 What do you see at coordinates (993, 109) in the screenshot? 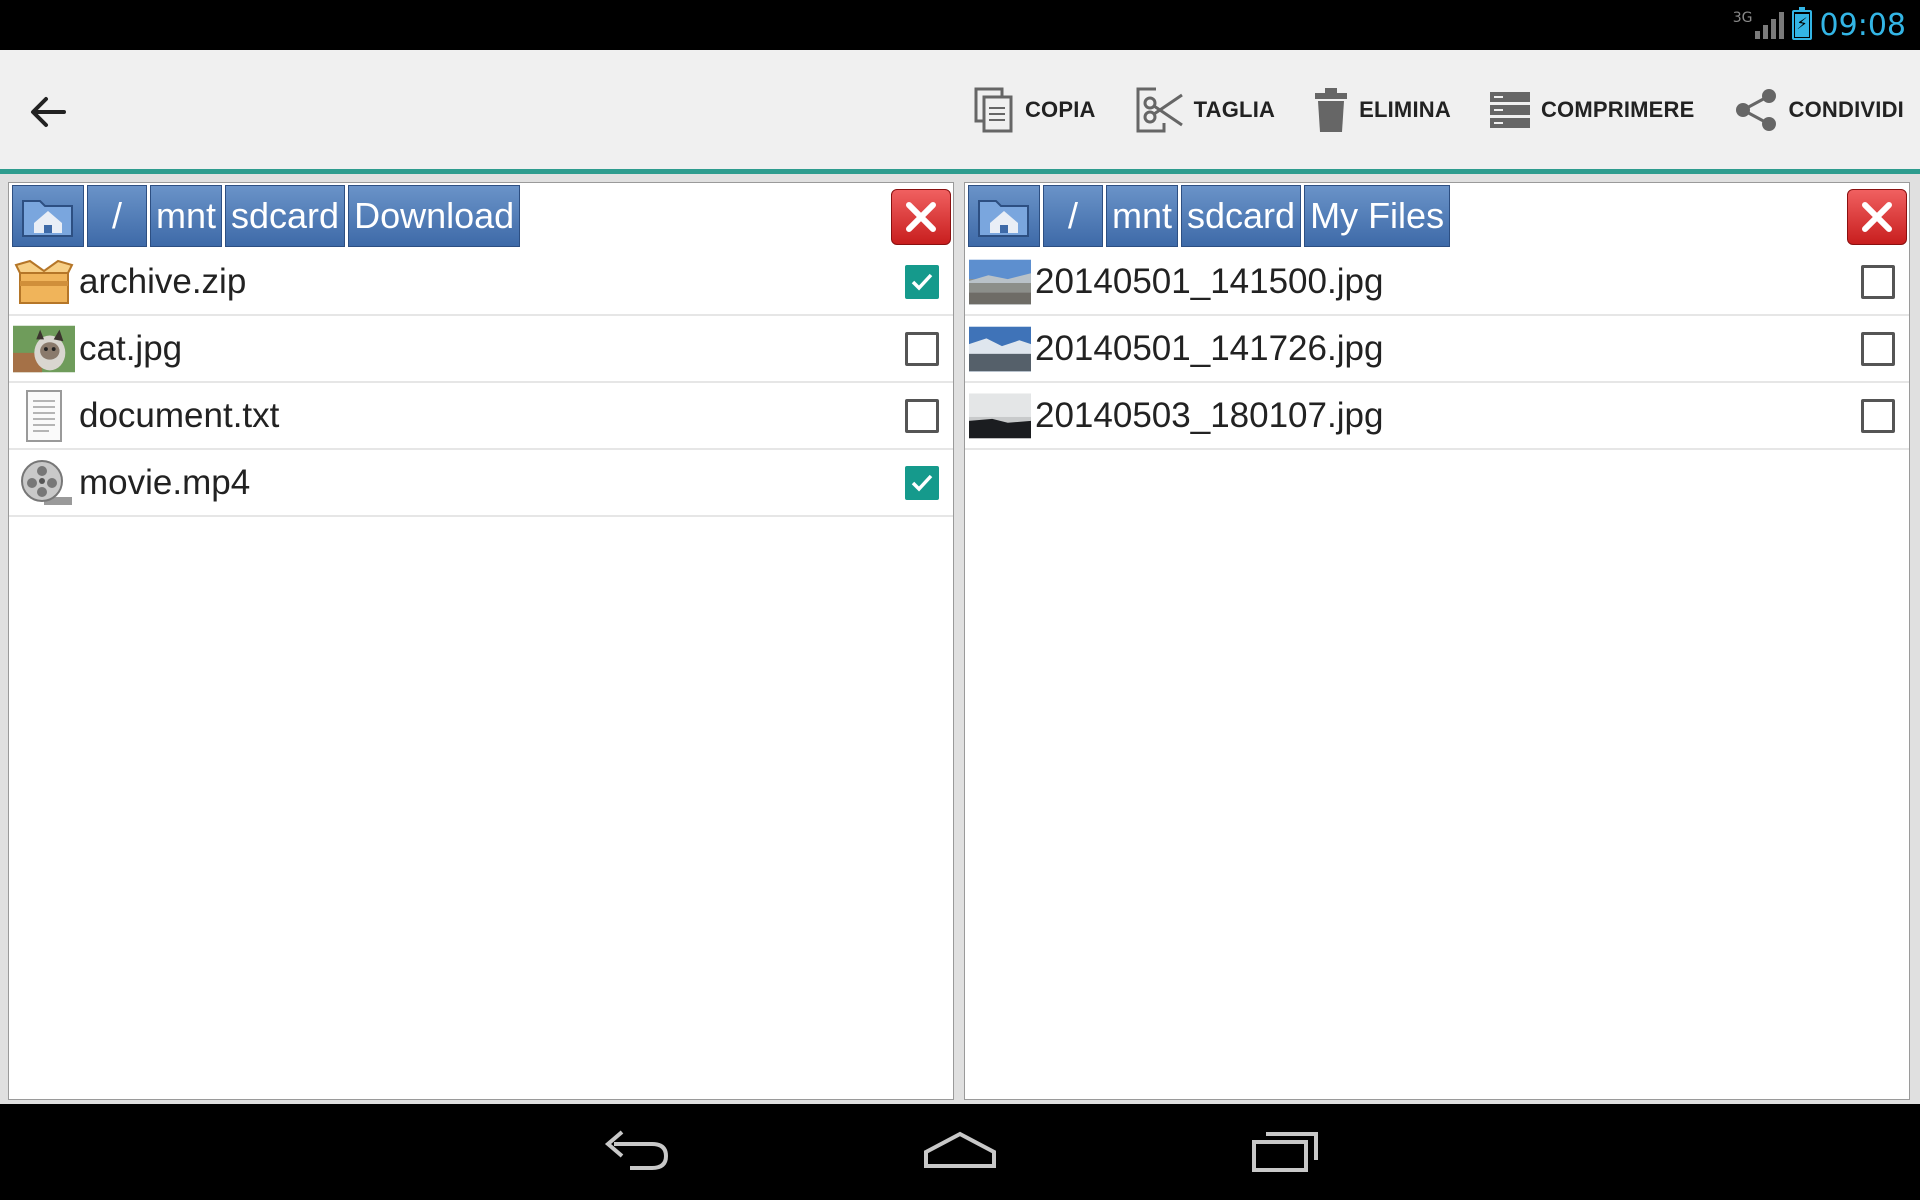
I see `copy-icon` at bounding box center [993, 109].